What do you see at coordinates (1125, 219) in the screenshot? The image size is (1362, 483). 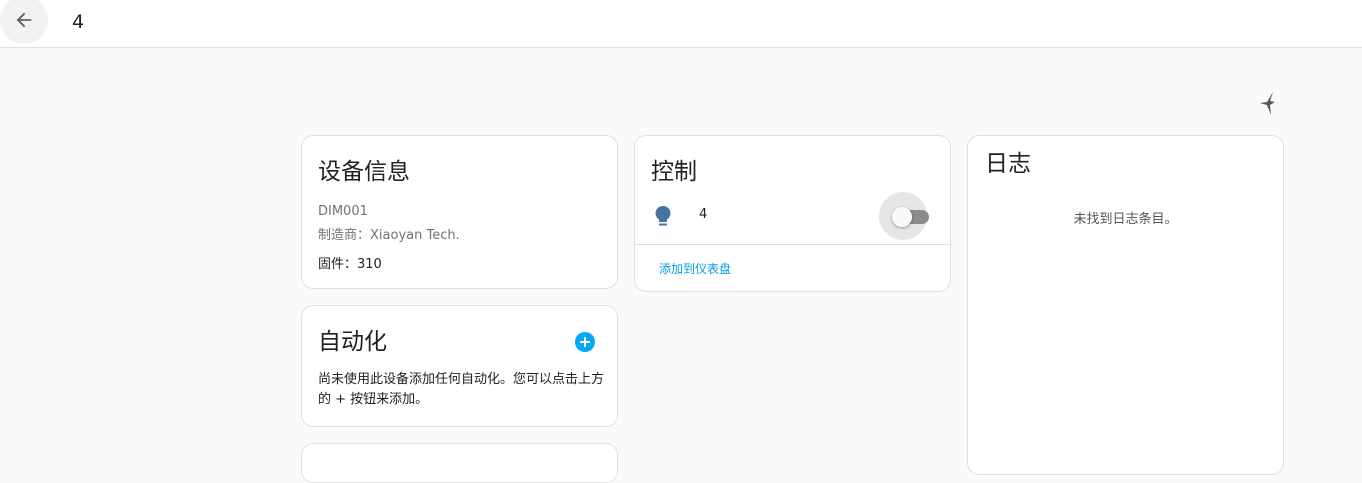 I see `logbook-empty-text: 未找到日志条目。` at bounding box center [1125, 219].